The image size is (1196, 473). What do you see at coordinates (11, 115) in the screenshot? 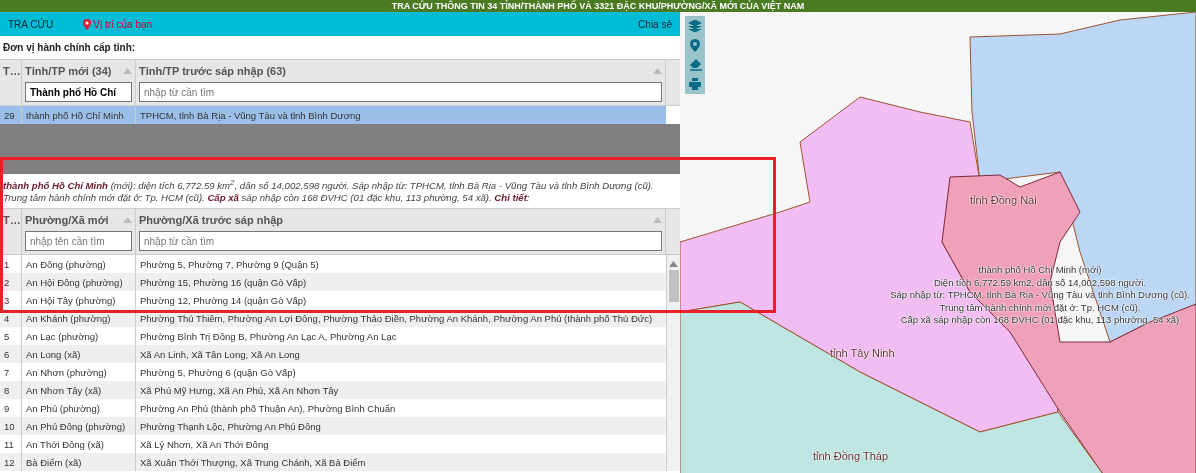
I see `table-cell: 29` at bounding box center [11, 115].